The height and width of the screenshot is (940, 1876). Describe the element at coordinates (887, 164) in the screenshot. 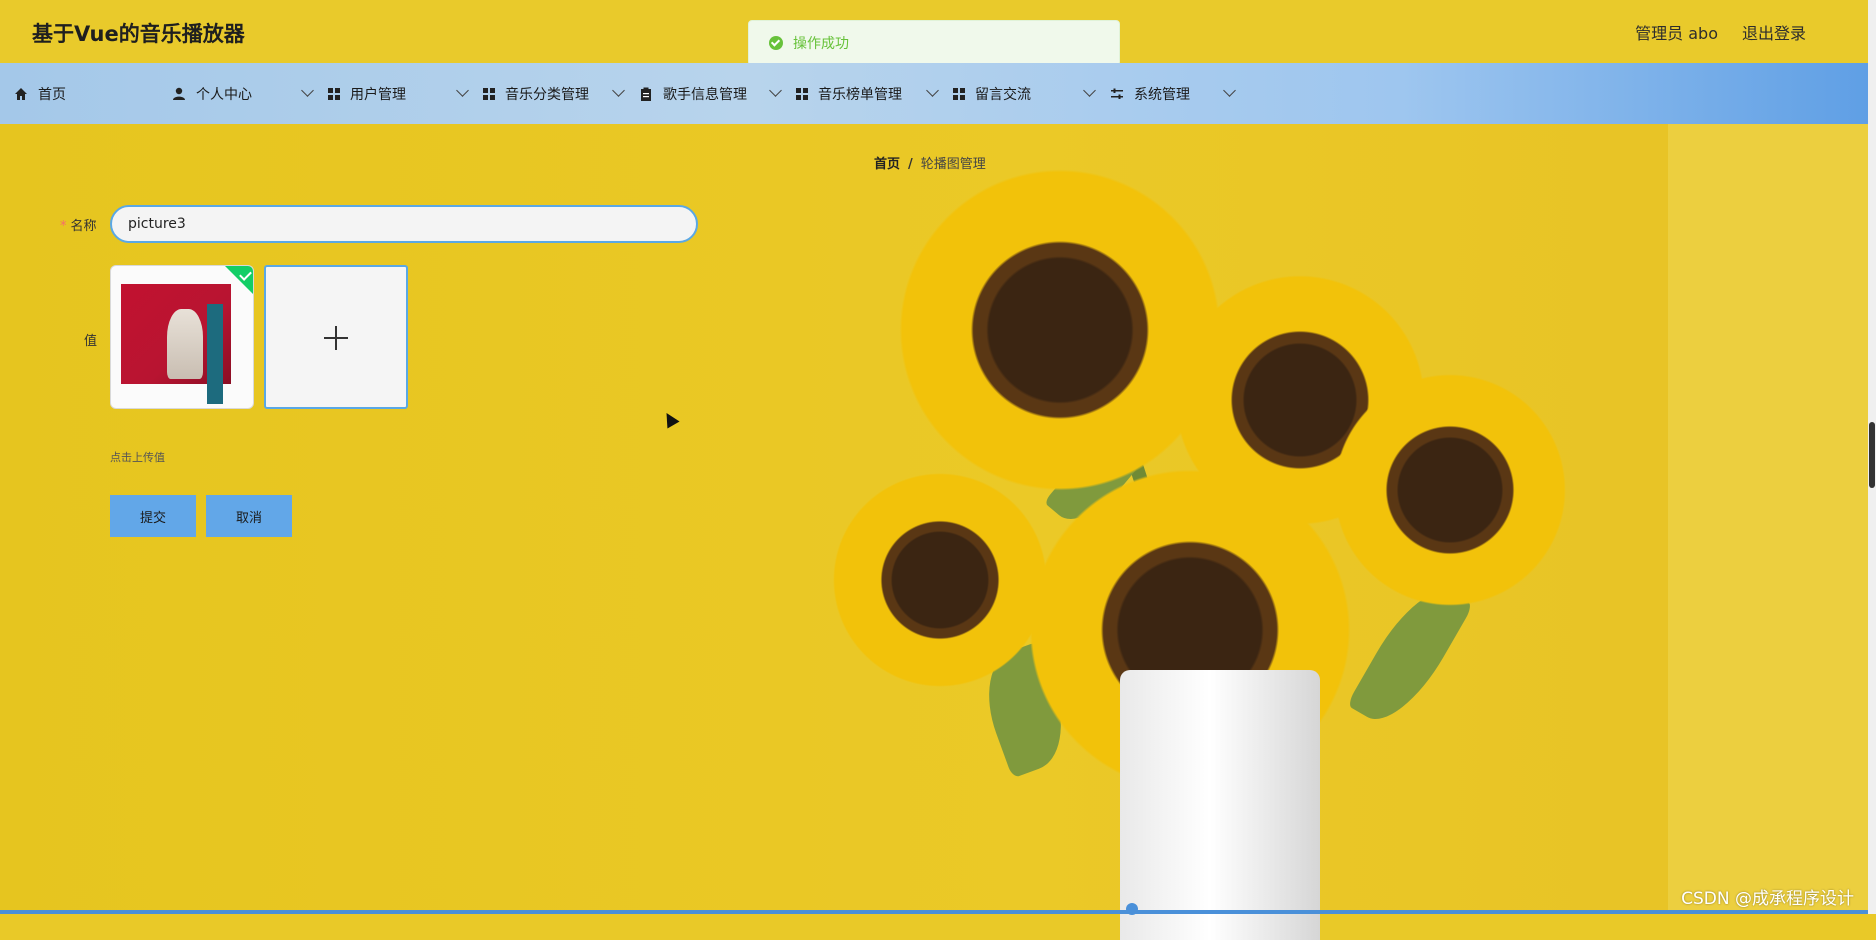

I see `breadcrumb-home: 首页` at that location.